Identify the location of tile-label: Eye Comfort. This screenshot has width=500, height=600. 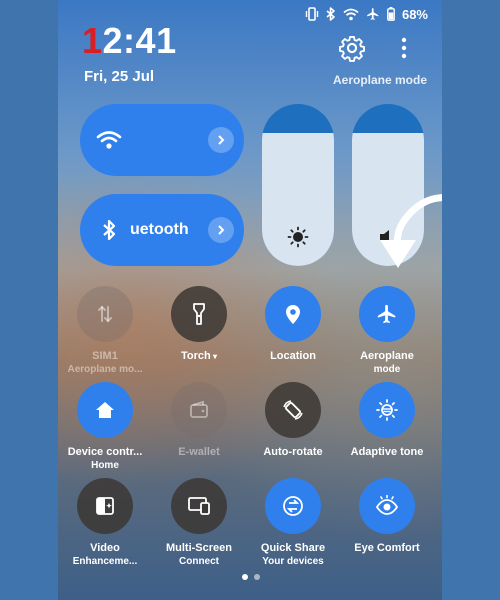
(387, 548).